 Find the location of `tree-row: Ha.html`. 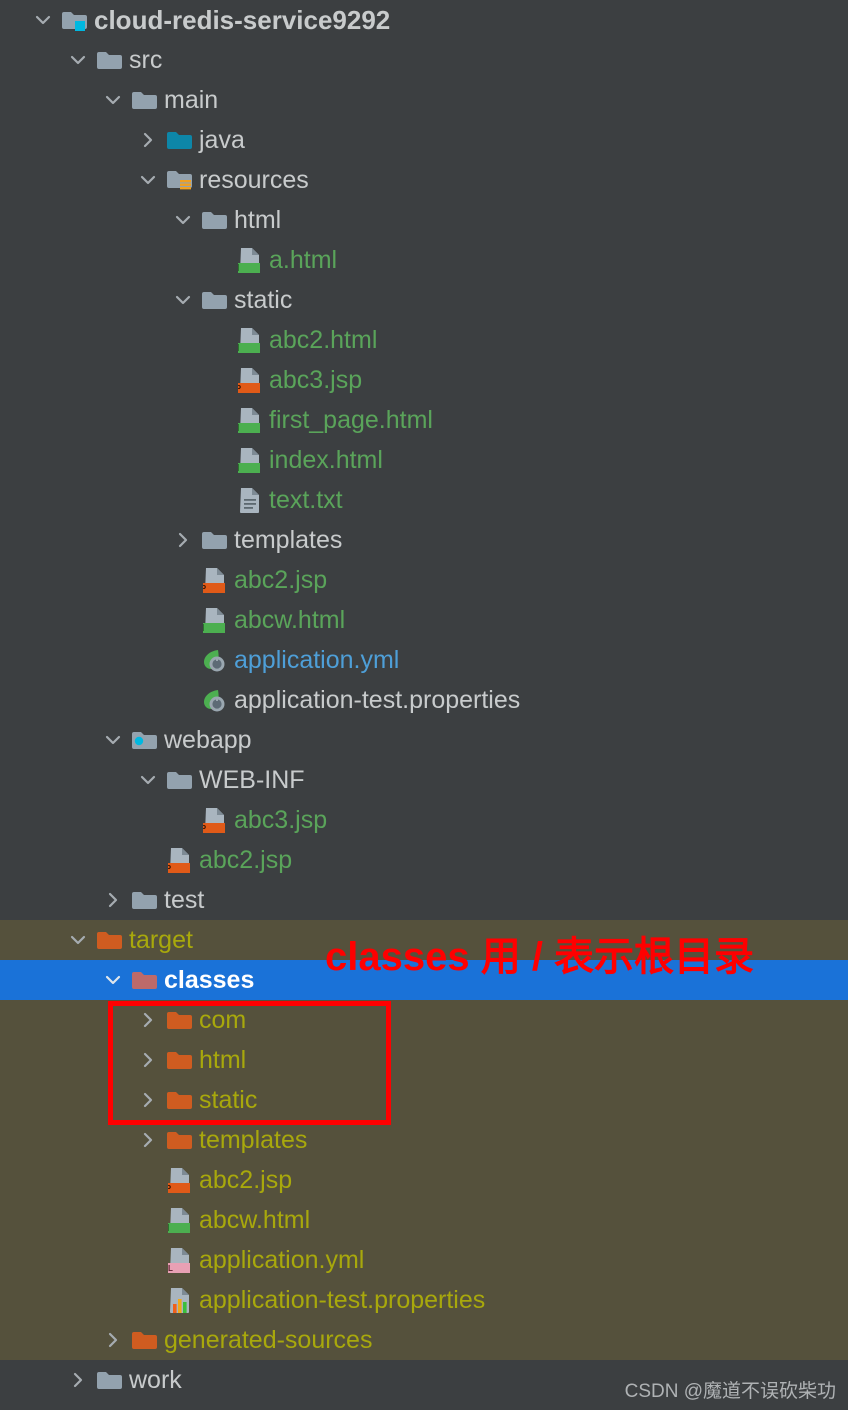

tree-row: Ha.html is located at coordinates (424, 260).